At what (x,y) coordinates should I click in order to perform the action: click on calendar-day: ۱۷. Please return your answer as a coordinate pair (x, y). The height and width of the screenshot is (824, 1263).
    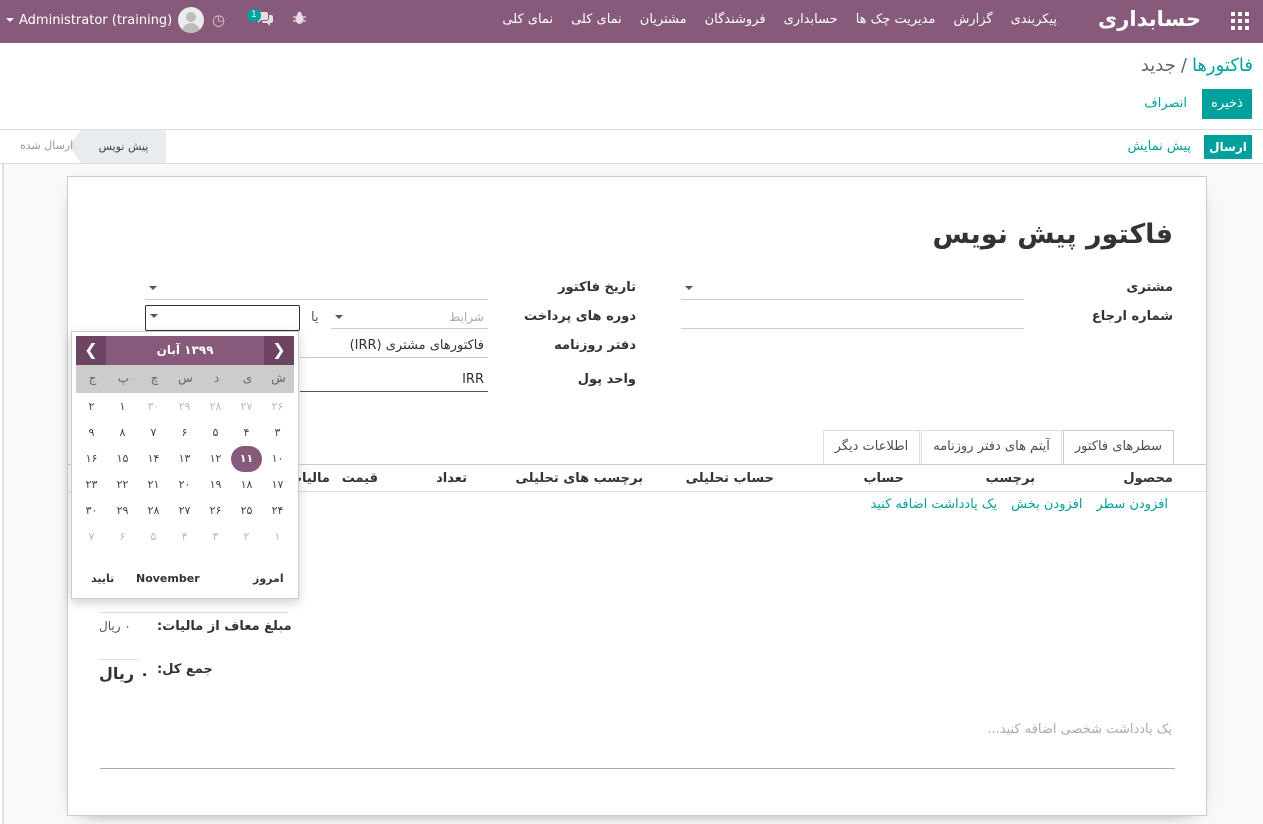
    Looking at the image, I should click on (277, 485).